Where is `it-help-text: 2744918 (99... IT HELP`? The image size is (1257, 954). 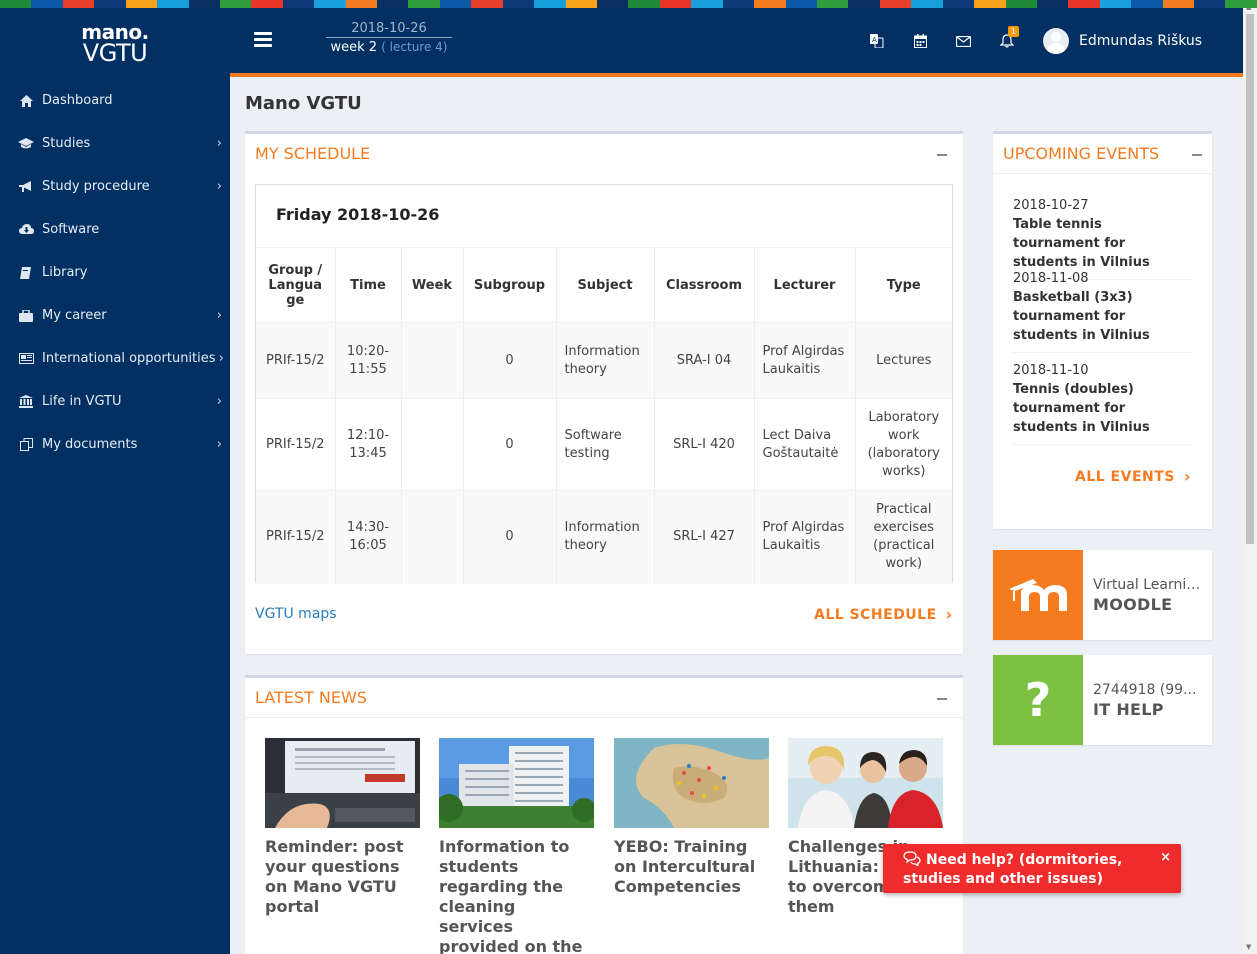
it-help-text: 2744918 (99... IT HELP is located at coordinates (1149, 700).